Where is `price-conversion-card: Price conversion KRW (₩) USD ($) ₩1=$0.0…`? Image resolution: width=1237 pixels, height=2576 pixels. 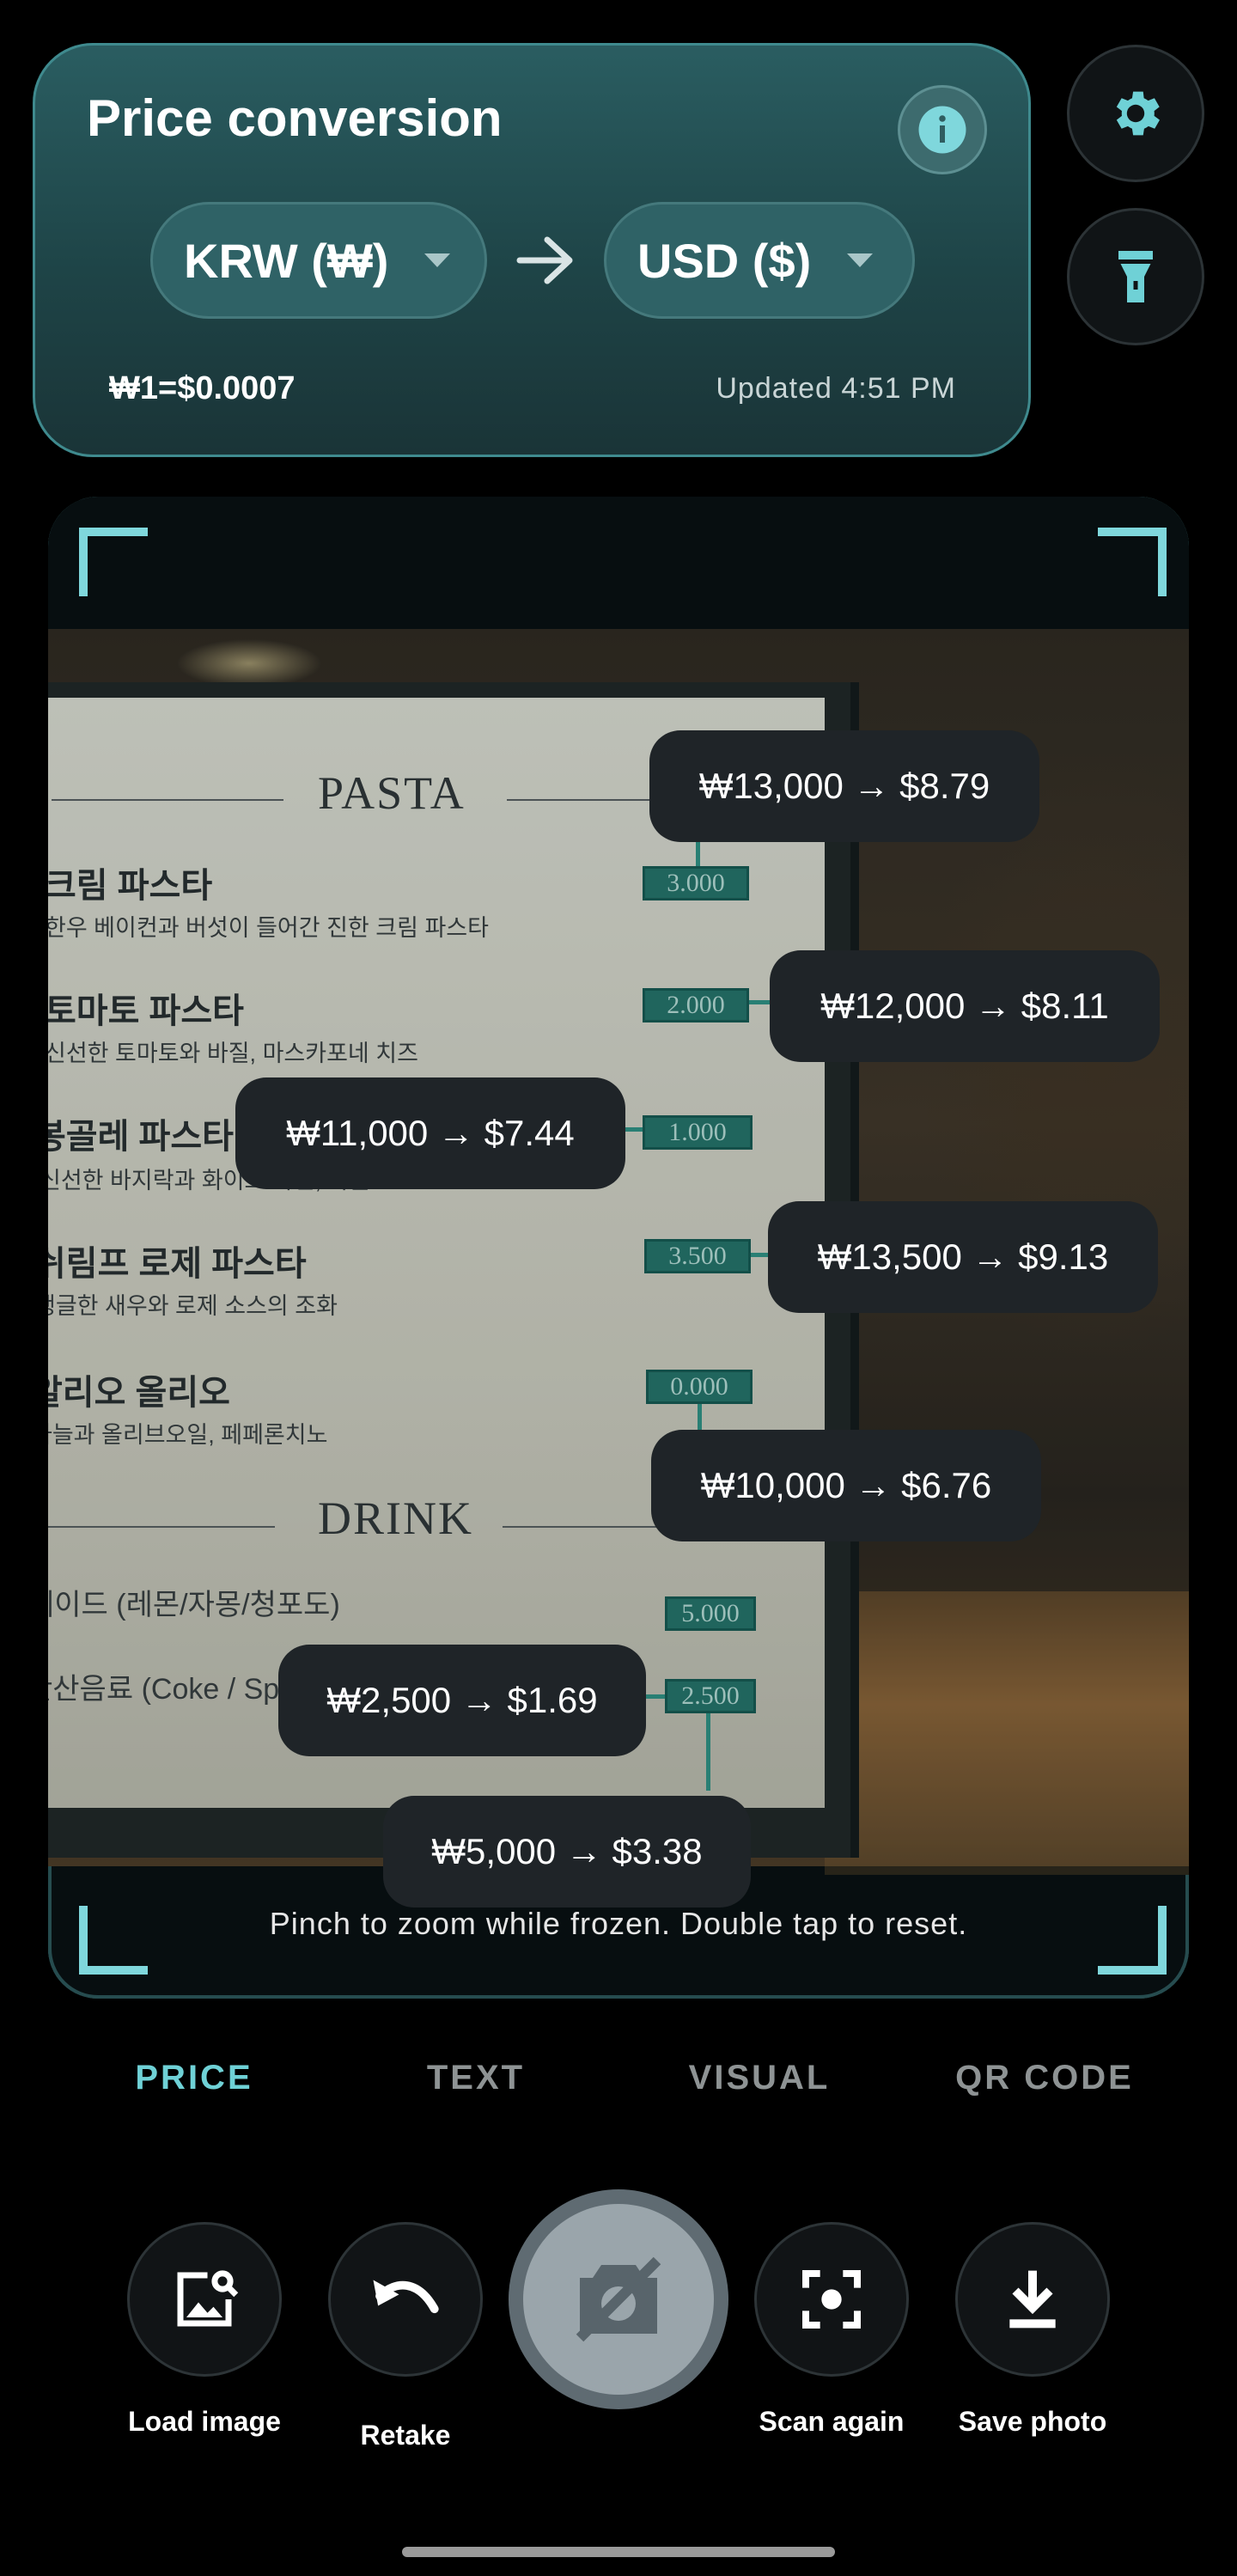 price-conversion-card: Price conversion KRW (₩) USD ($) ₩1=$0.0… is located at coordinates (532, 250).